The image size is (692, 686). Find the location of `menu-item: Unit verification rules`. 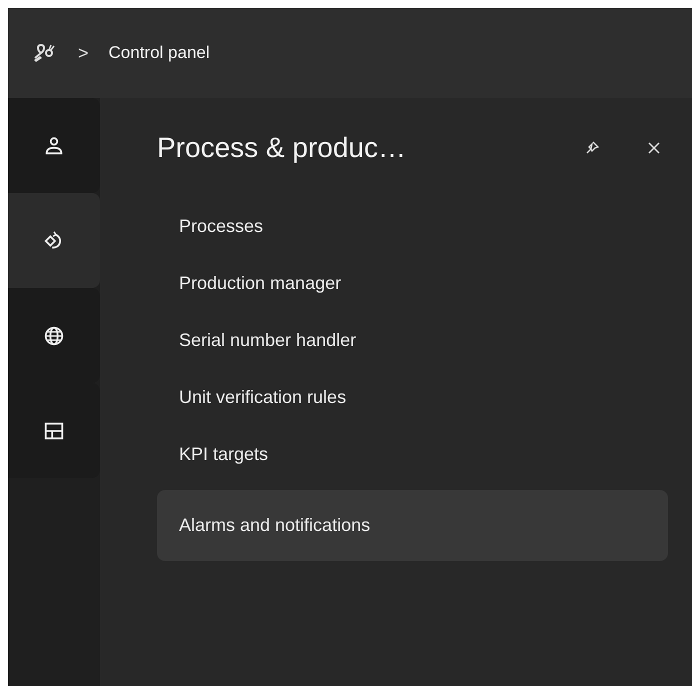

menu-item: Unit verification rules is located at coordinates (412, 397).